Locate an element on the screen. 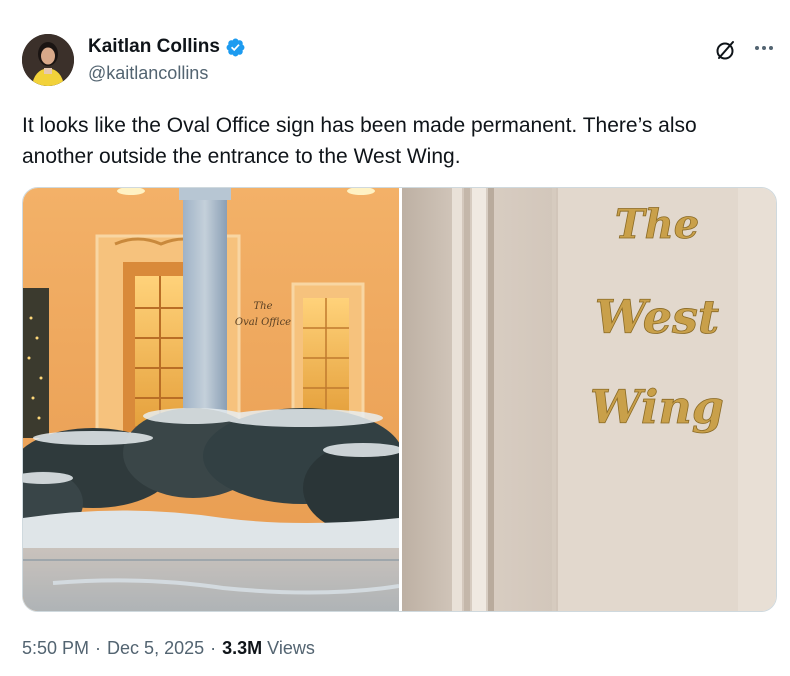  views-count: 3.3M is located at coordinates (242, 648).